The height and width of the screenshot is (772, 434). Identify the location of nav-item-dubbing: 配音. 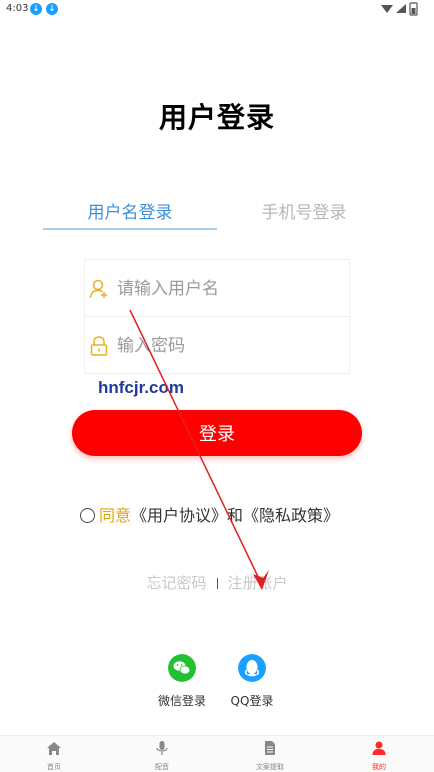
(162, 756).